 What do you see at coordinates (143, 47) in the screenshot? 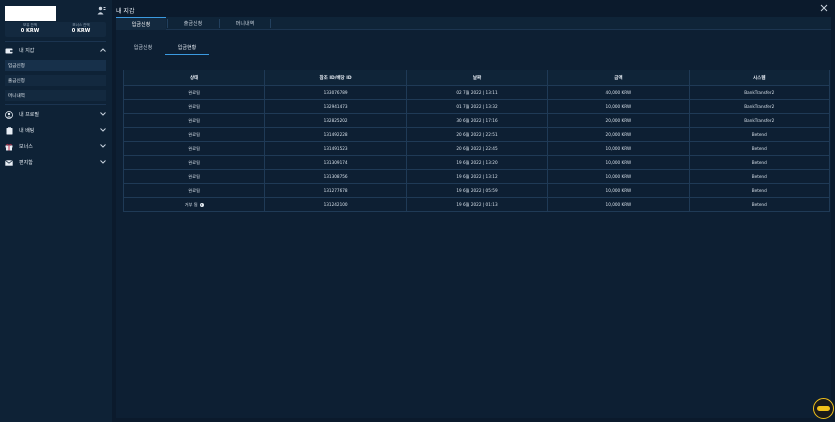
I see `subtab-deposit-request: 입금신청` at bounding box center [143, 47].